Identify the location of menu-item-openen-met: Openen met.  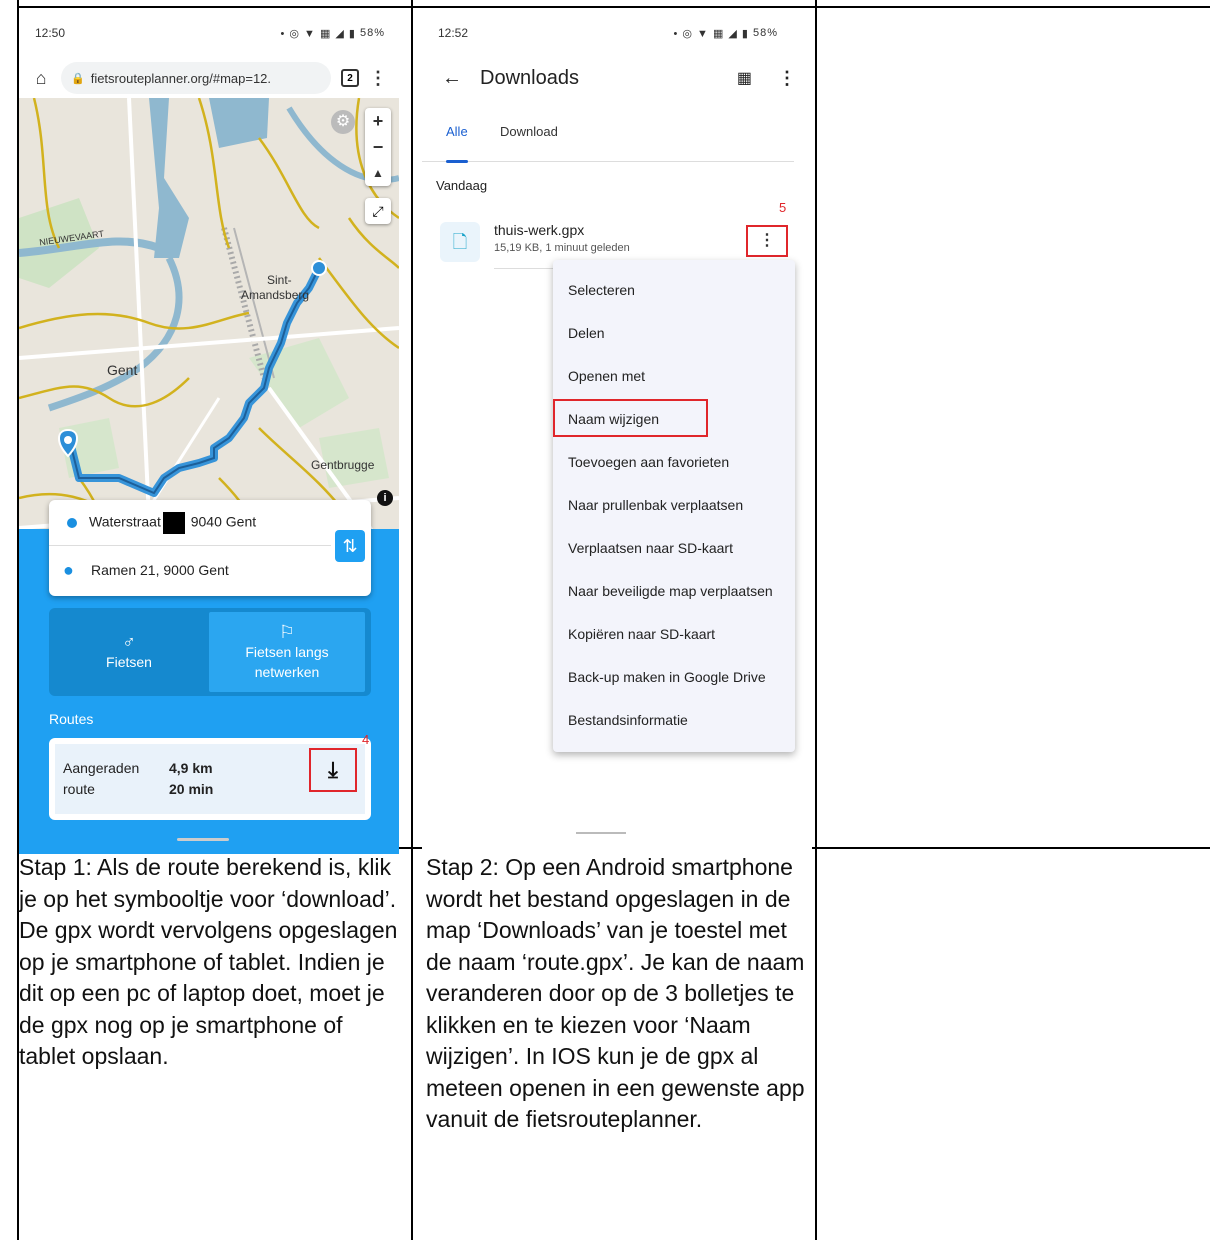
(606, 376).